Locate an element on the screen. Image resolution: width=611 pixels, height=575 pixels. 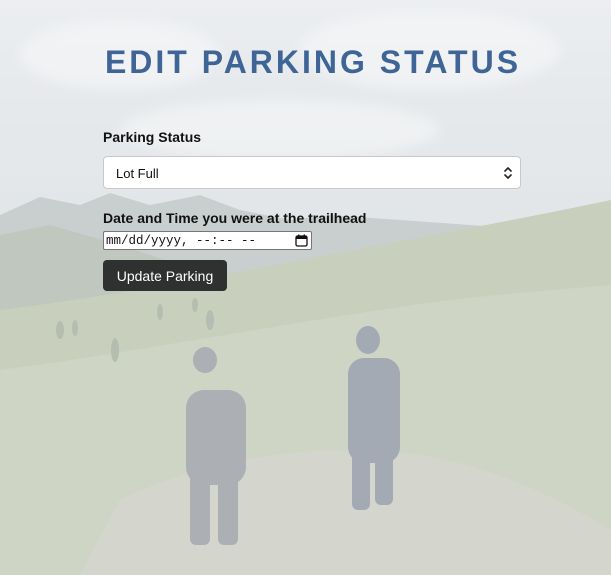
update-parking-button: Update Parking is located at coordinates (165, 275).